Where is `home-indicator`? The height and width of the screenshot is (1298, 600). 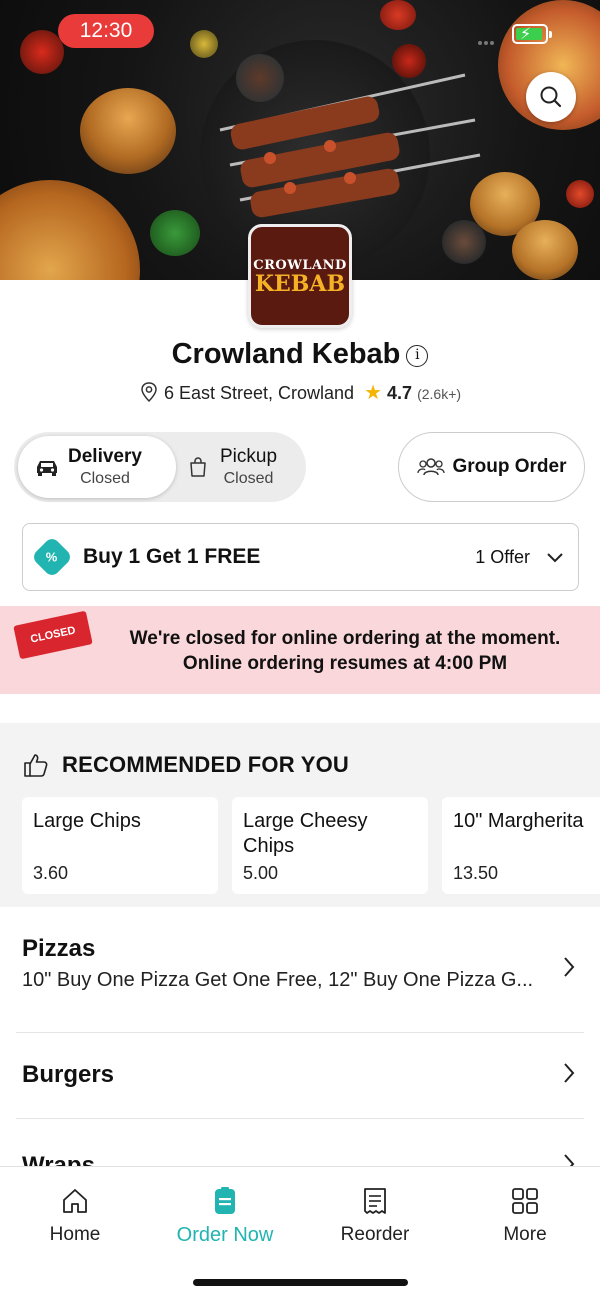
home-indicator is located at coordinates (300, 1282).